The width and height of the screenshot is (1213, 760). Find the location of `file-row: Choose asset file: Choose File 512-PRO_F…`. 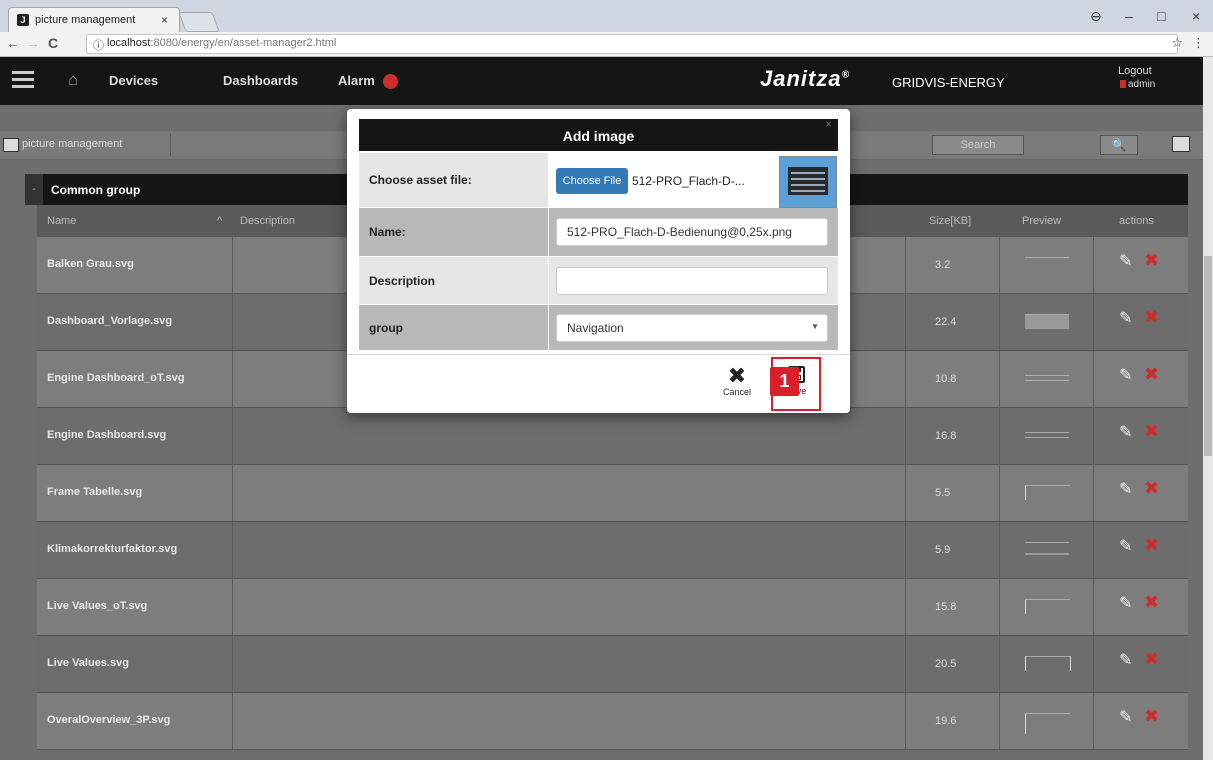

file-row: Choose asset file: Choose File 512-PRO_F… is located at coordinates (598, 180).